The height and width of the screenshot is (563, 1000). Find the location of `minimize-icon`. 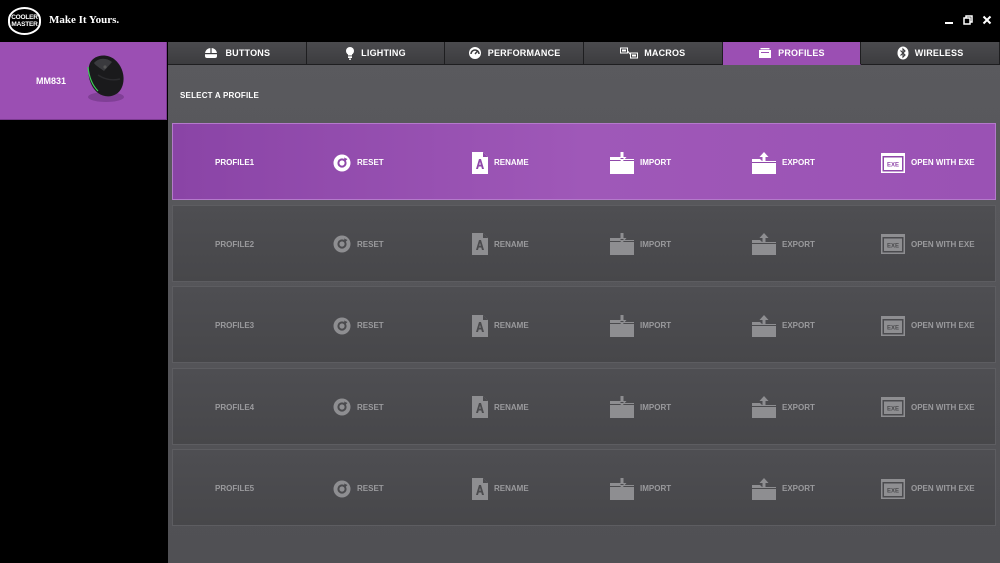

minimize-icon is located at coordinates (949, 23).